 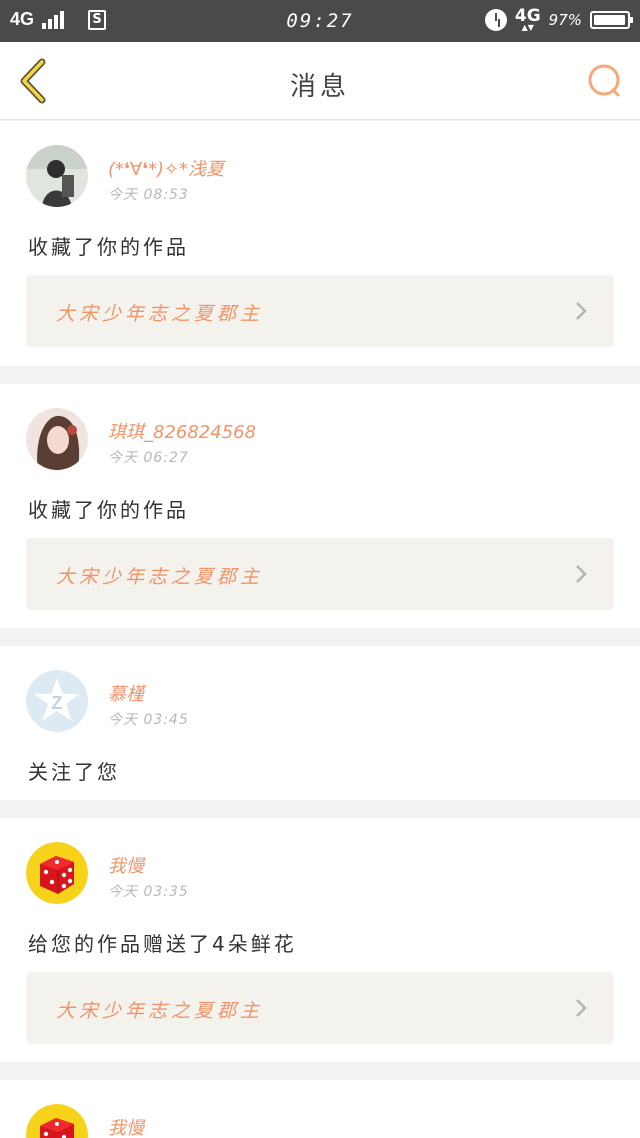 I want to click on default-avatar-icon: Z, so click(x=57, y=701).